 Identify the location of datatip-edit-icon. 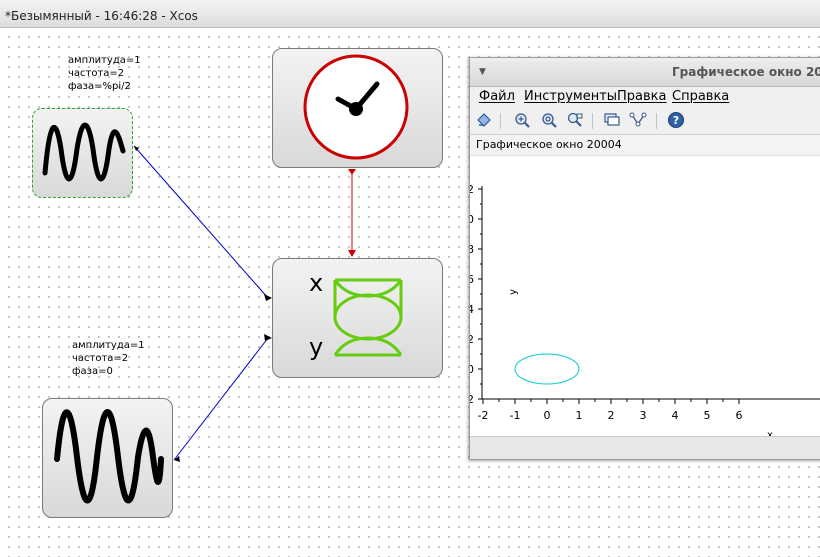
(638, 120).